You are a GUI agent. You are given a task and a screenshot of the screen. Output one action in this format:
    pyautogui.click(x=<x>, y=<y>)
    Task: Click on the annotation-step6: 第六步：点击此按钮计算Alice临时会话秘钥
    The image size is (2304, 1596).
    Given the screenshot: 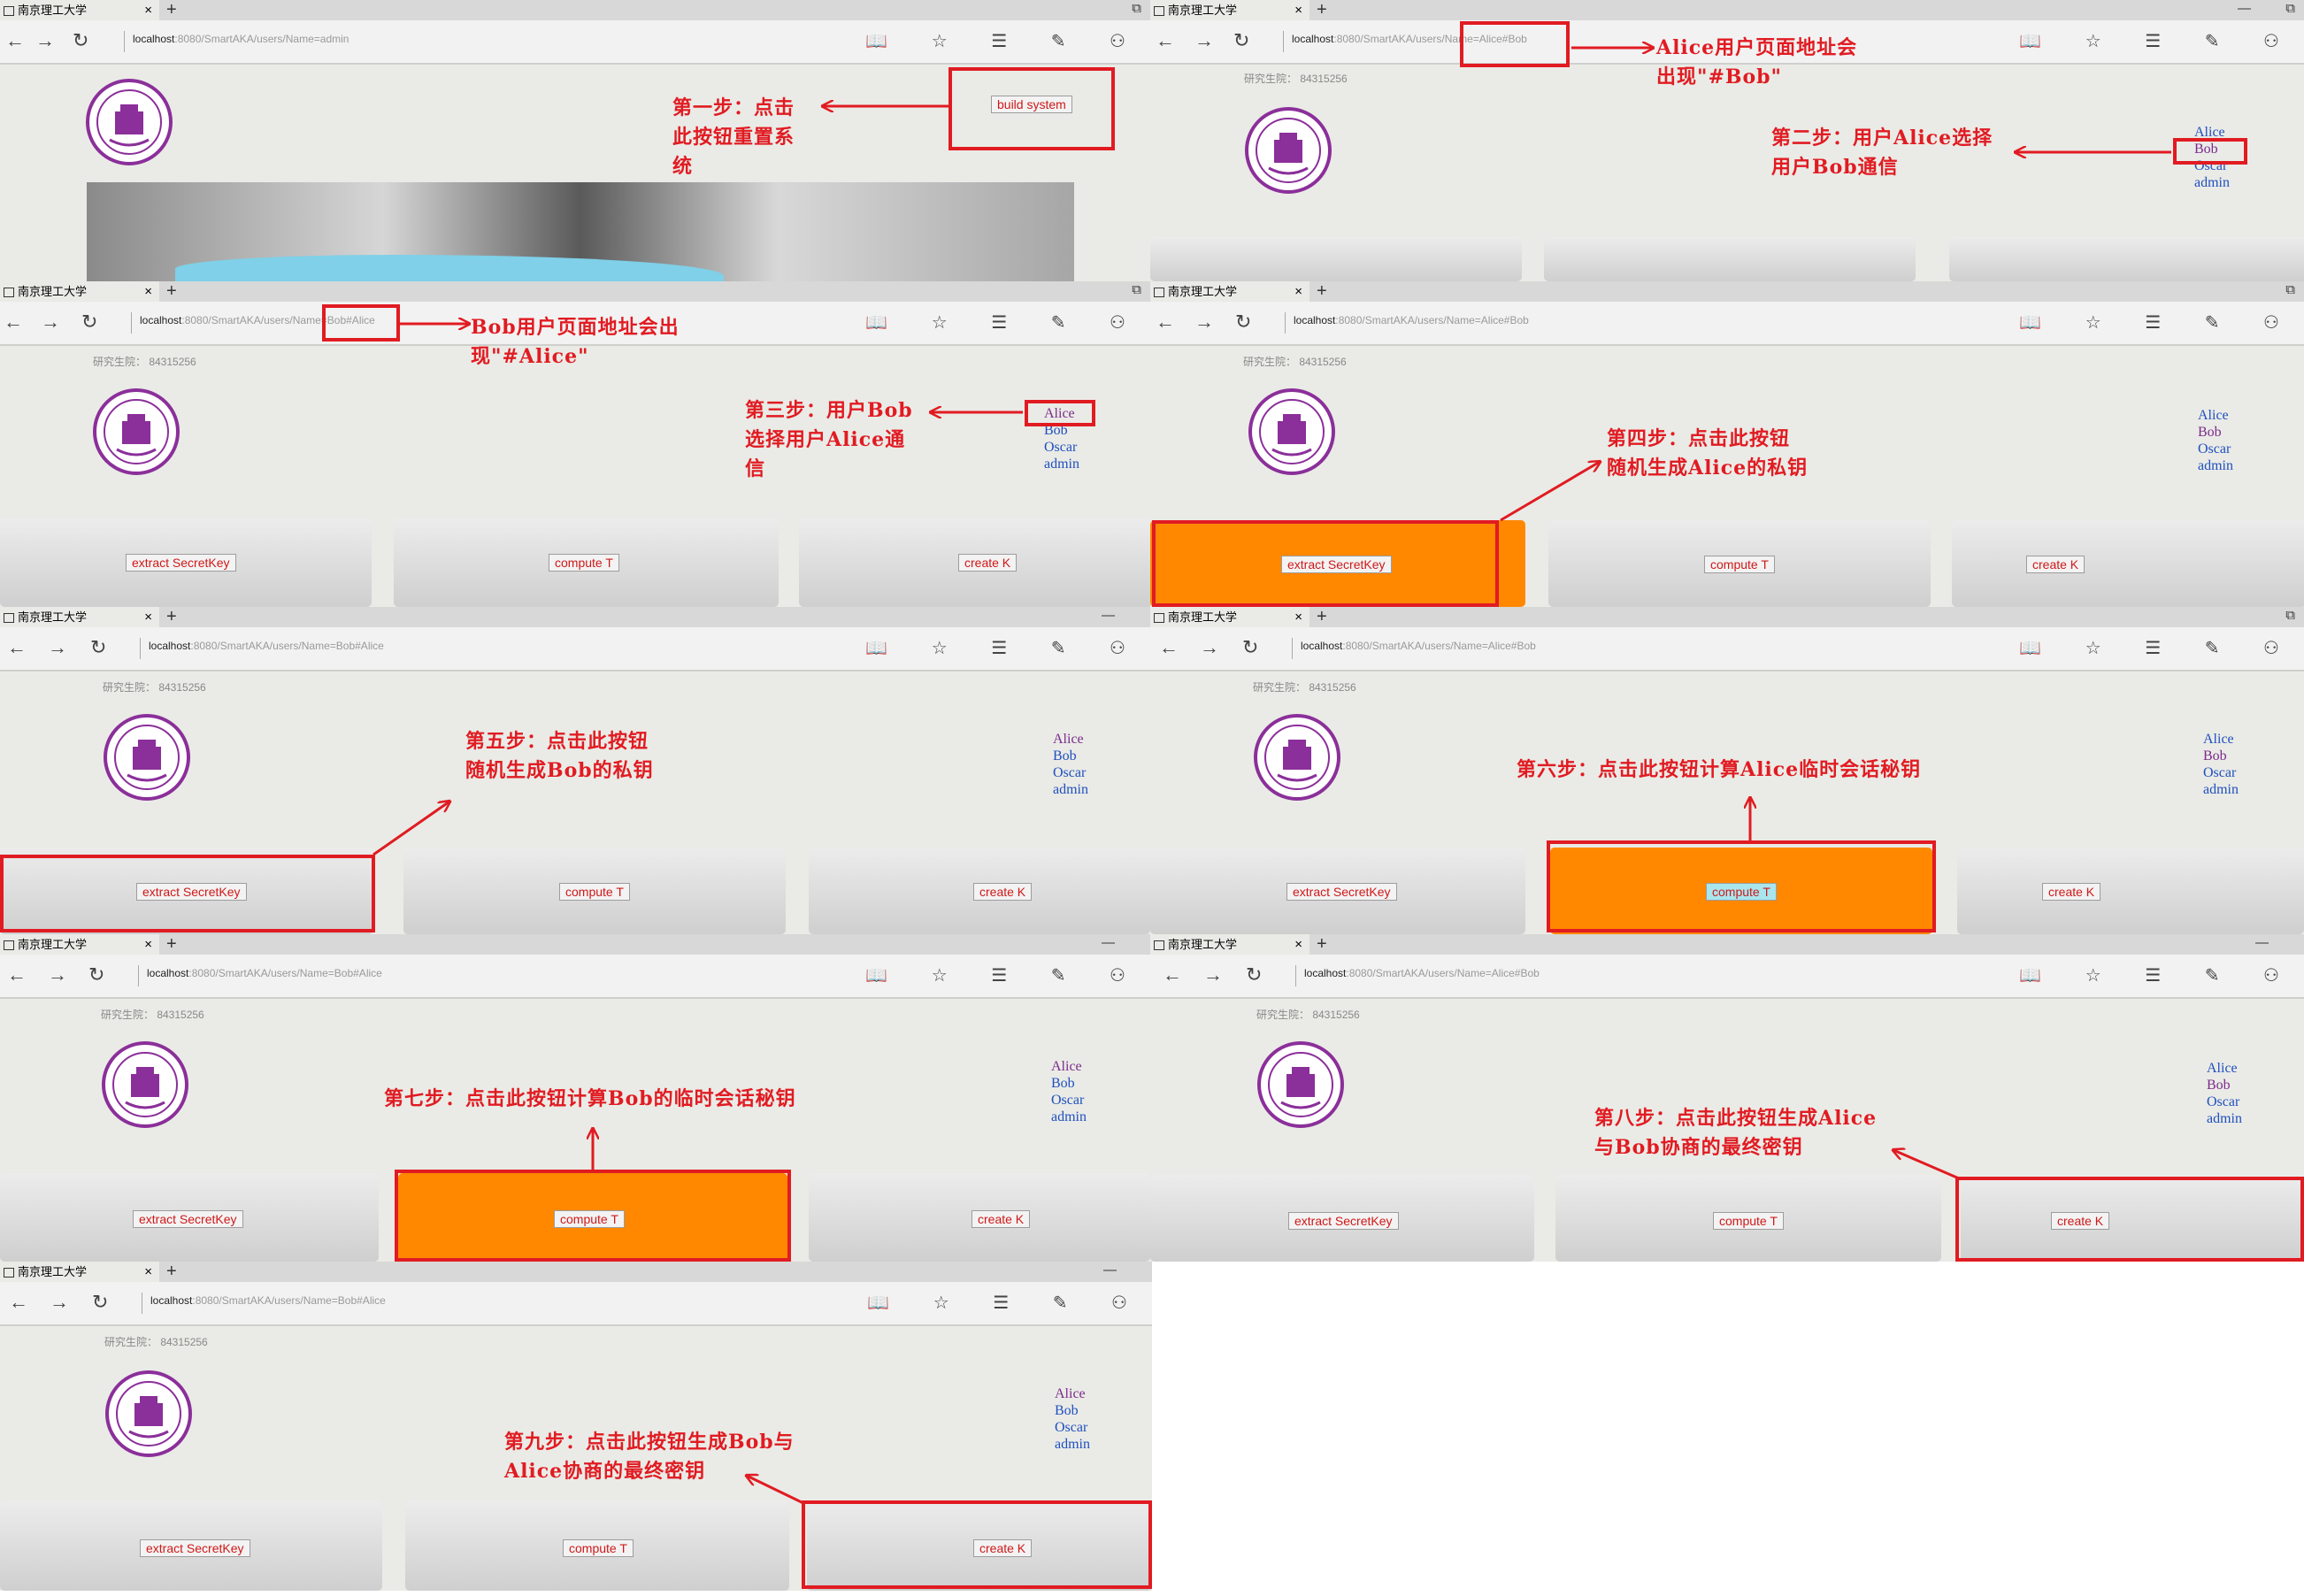 What is the action you would take?
    pyautogui.click(x=1719, y=769)
    